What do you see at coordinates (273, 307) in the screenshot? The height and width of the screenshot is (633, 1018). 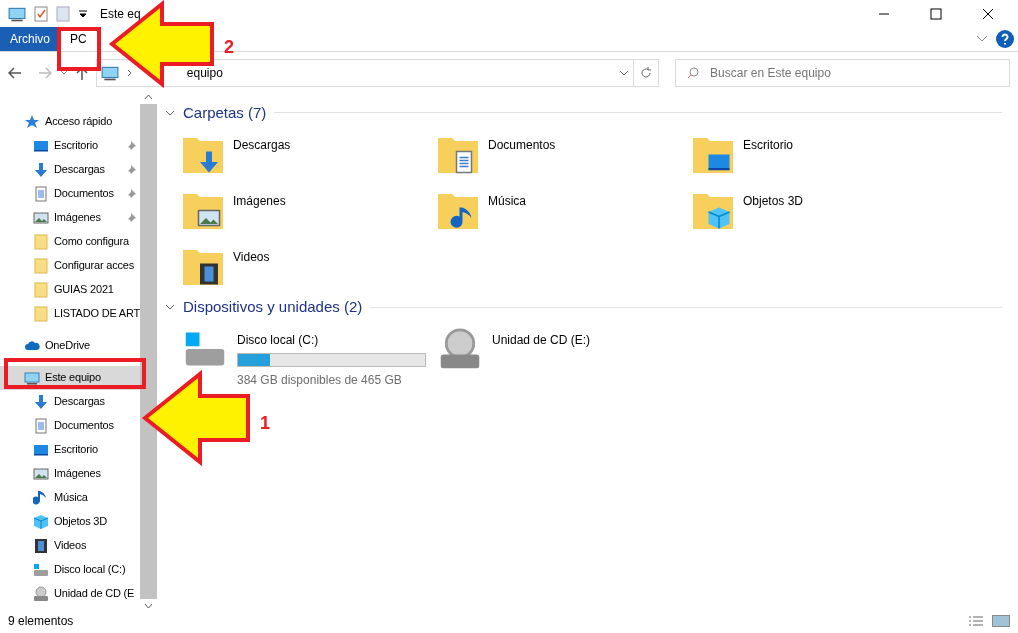 I see `section-header: Dispositivos y unidades (2)` at bounding box center [273, 307].